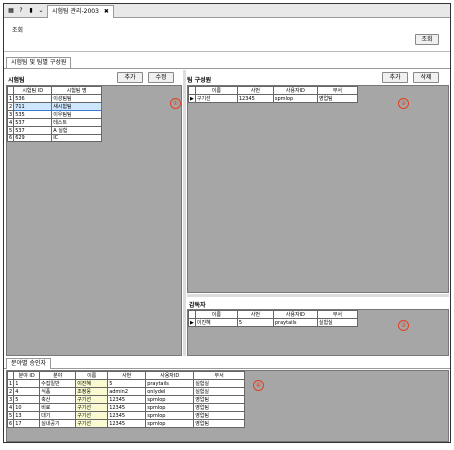 Image resolution: width=454 pixels, height=450 pixels. I want to click on help-icon: ?, so click(21, 11).